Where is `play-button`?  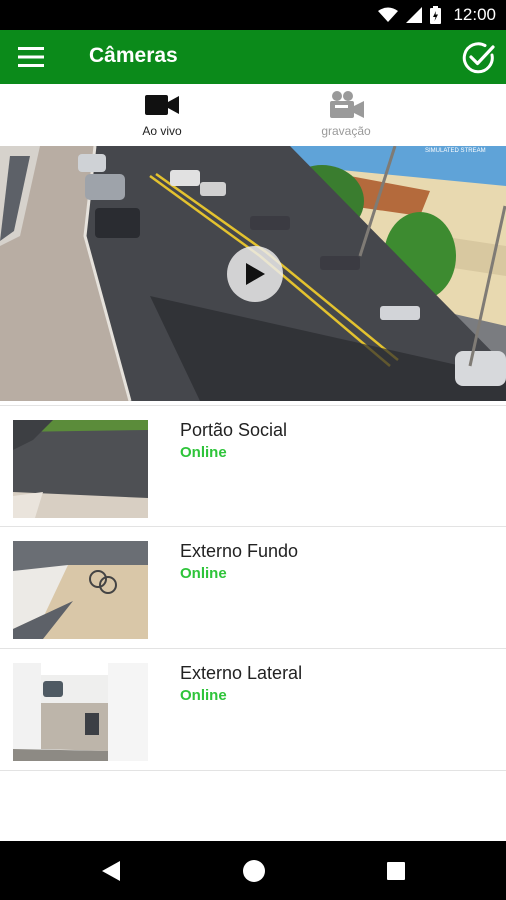
play-button is located at coordinates (255, 274).